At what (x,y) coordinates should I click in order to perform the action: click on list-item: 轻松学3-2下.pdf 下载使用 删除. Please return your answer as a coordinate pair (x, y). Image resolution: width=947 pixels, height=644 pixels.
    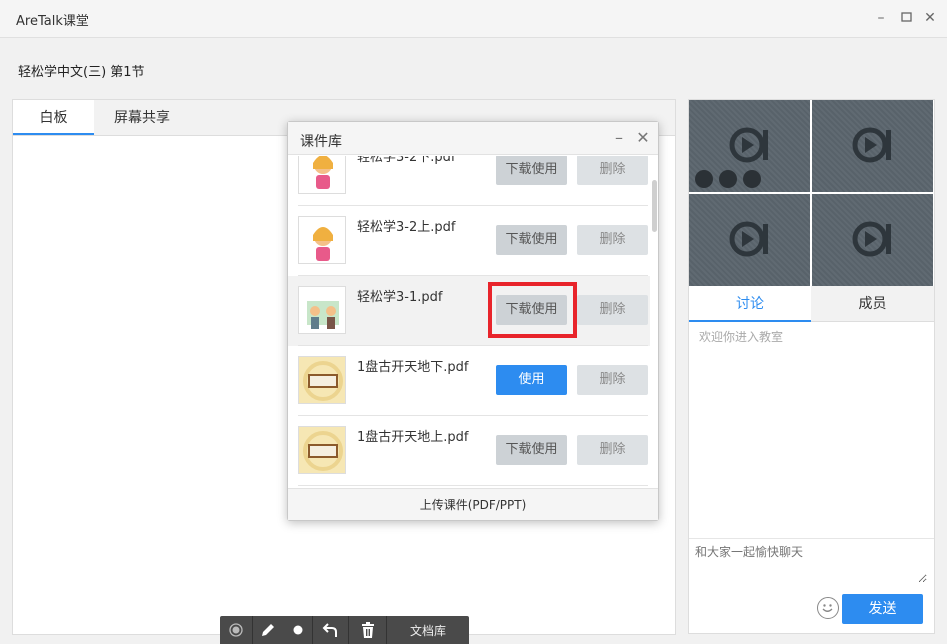
    Looking at the image, I should click on (469, 181).